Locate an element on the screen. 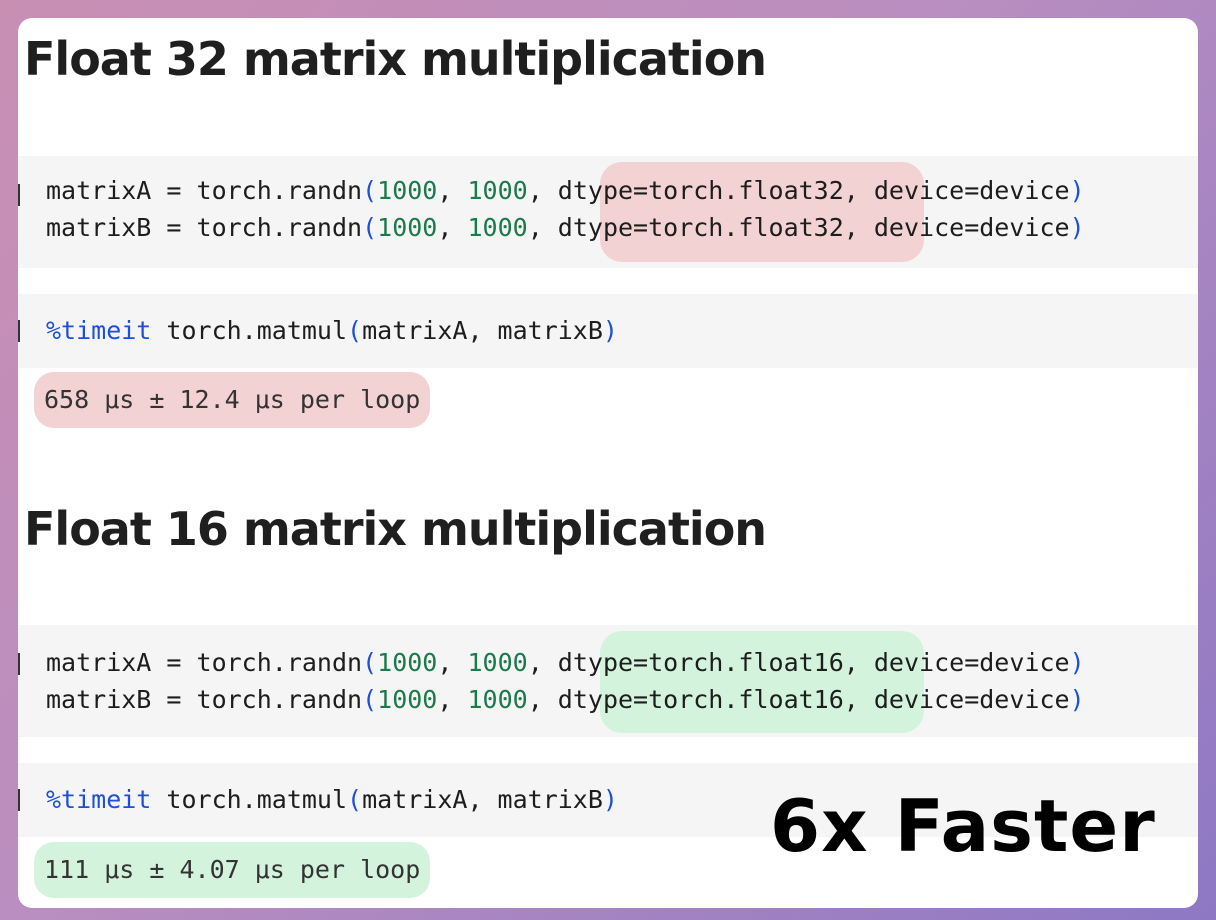 Image resolution: width=1216 pixels, height=920 pixels. timing-output-fp16: 111 μs ± 4.07 μs per loop is located at coordinates (232, 870).